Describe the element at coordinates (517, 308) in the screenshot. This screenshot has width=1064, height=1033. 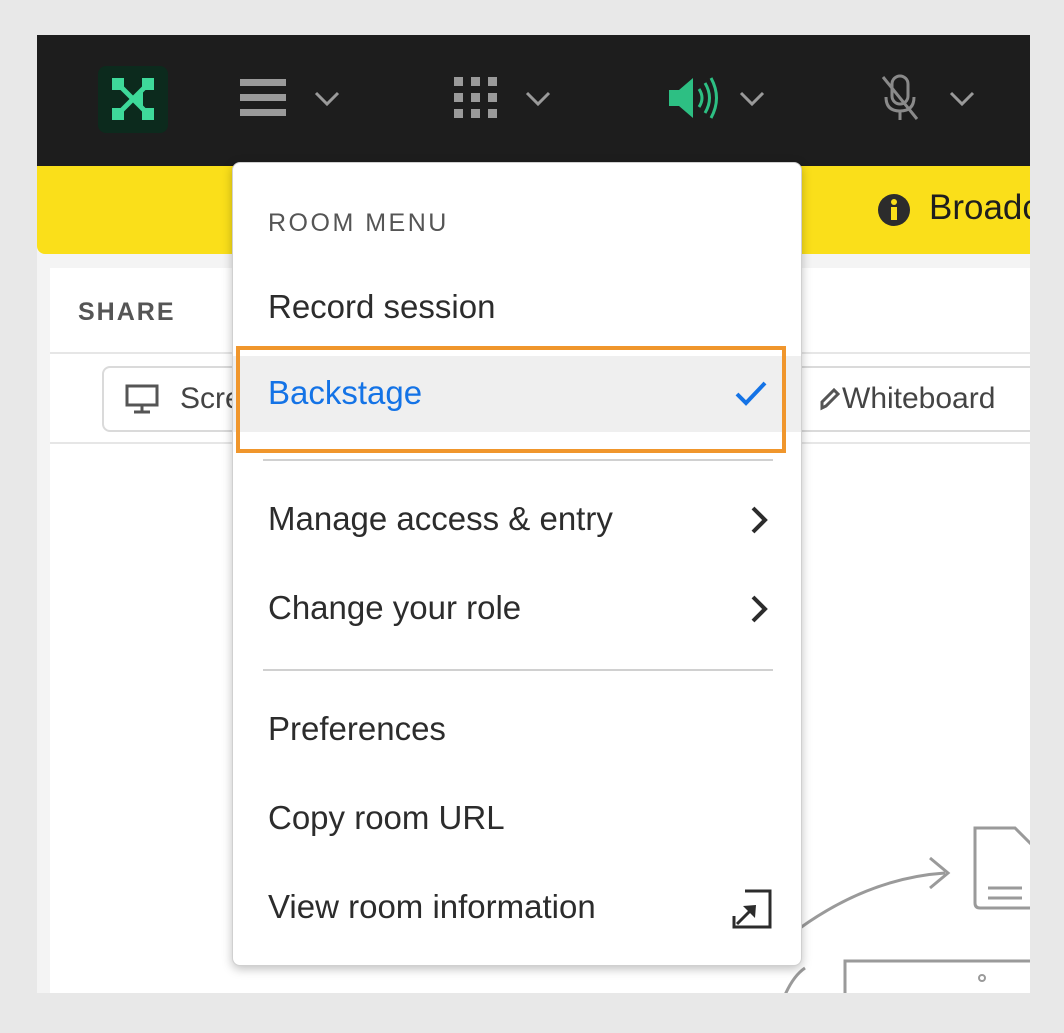
I see `menu-item-record-session: Record session` at that location.